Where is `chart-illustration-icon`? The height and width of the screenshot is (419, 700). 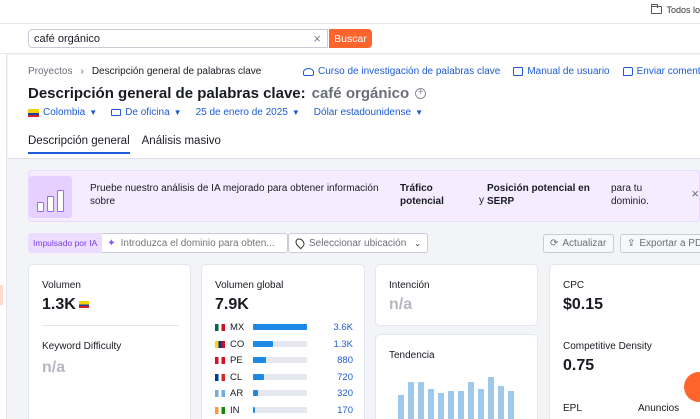 chart-illustration-icon is located at coordinates (50, 197).